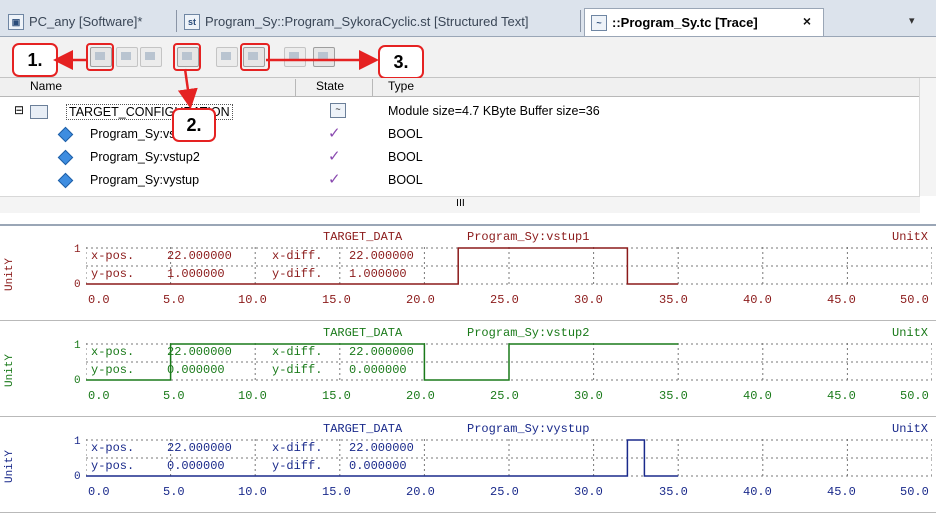  What do you see at coordinates (216, 79) in the screenshot?
I see `annotation-arrows` at bounding box center [216, 79].